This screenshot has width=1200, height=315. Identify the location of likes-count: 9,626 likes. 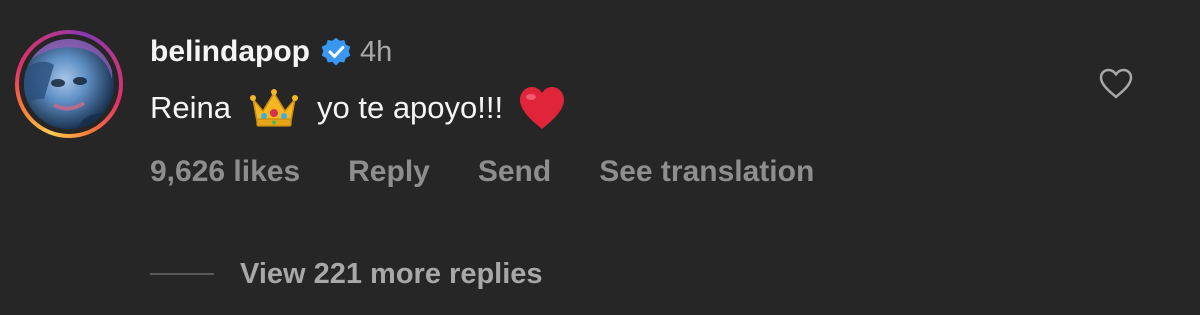
(225, 172).